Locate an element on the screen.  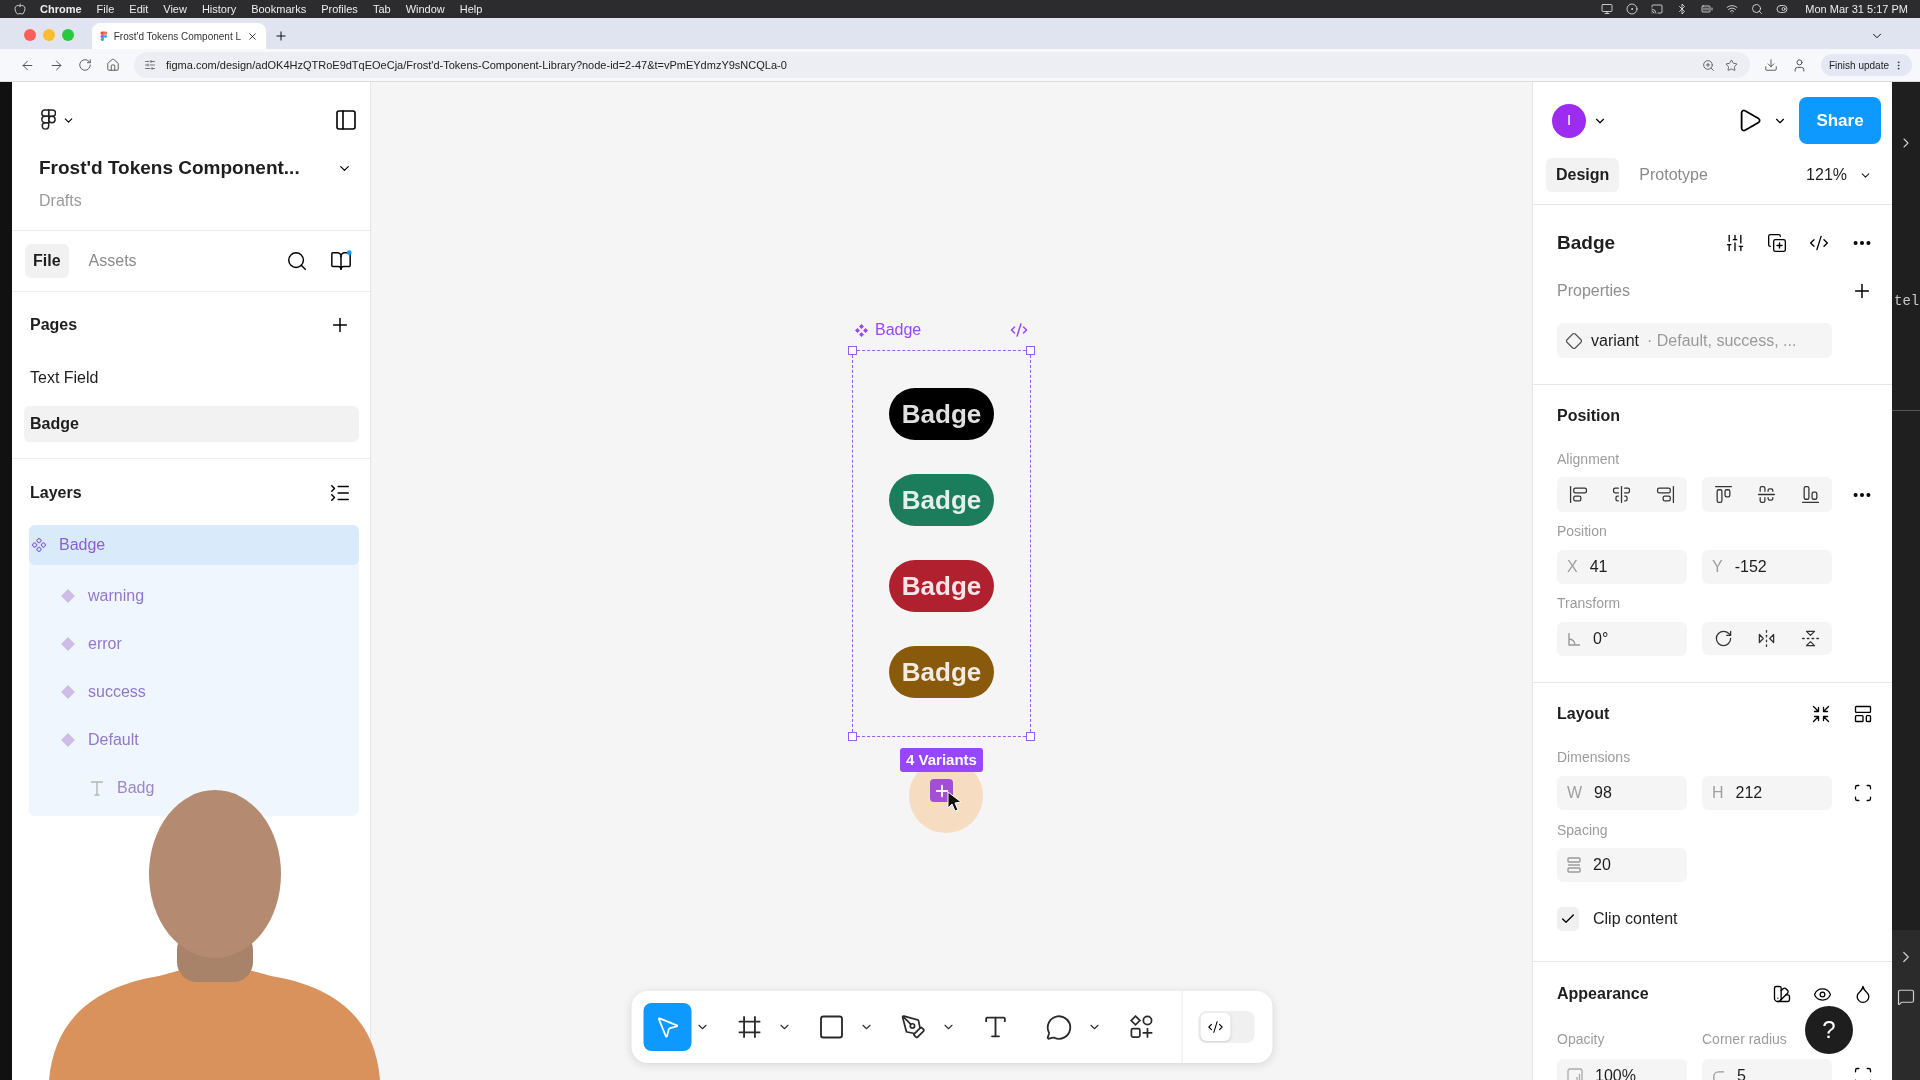
align-middle-icon is located at coordinates (1767, 494).